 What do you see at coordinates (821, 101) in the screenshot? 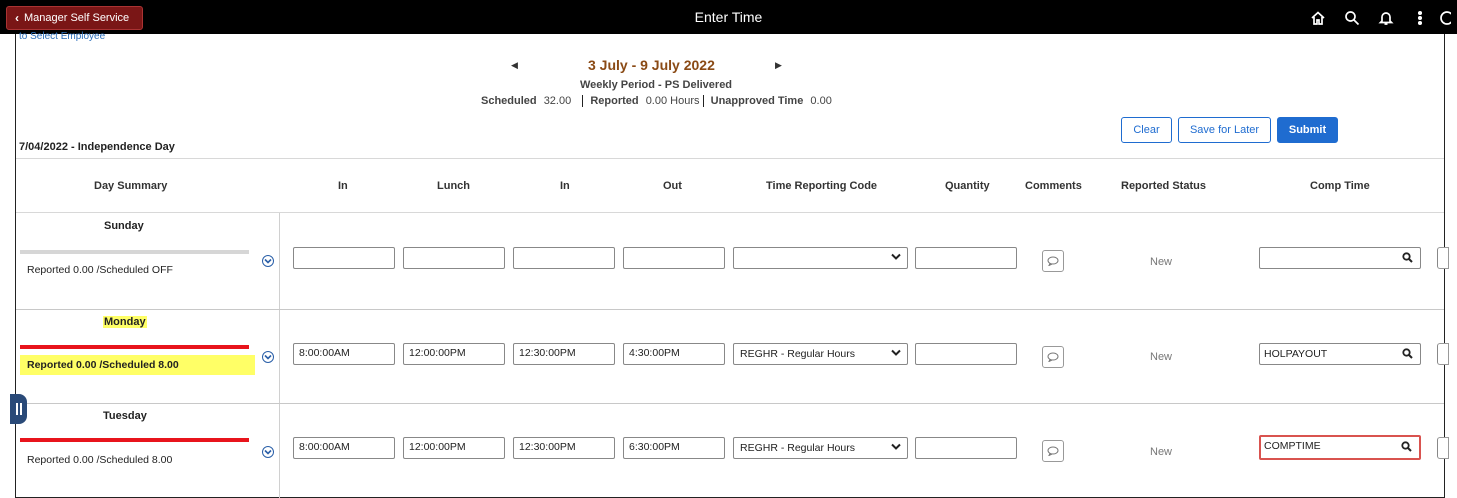
I see `unapproved-value: 0.00` at bounding box center [821, 101].